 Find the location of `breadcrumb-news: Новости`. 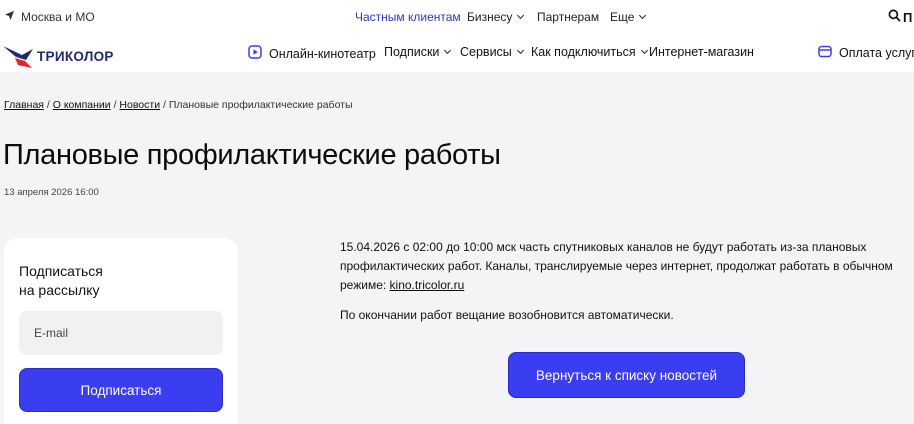

breadcrumb-news: Новости is located at coordinates (139, 105).